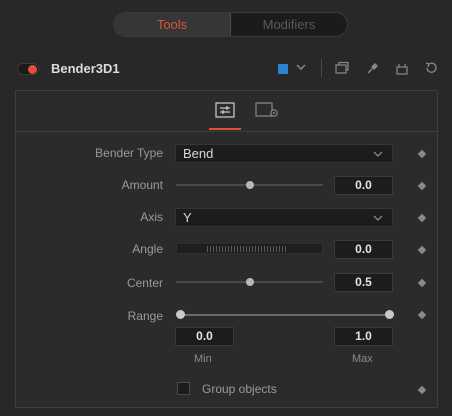 The width and height of the screenshot is (452, 416). What do you see at coordinates (151, 217) in the screenshot?
I see `axis-label: Axis` at bounding box center [151, 217].